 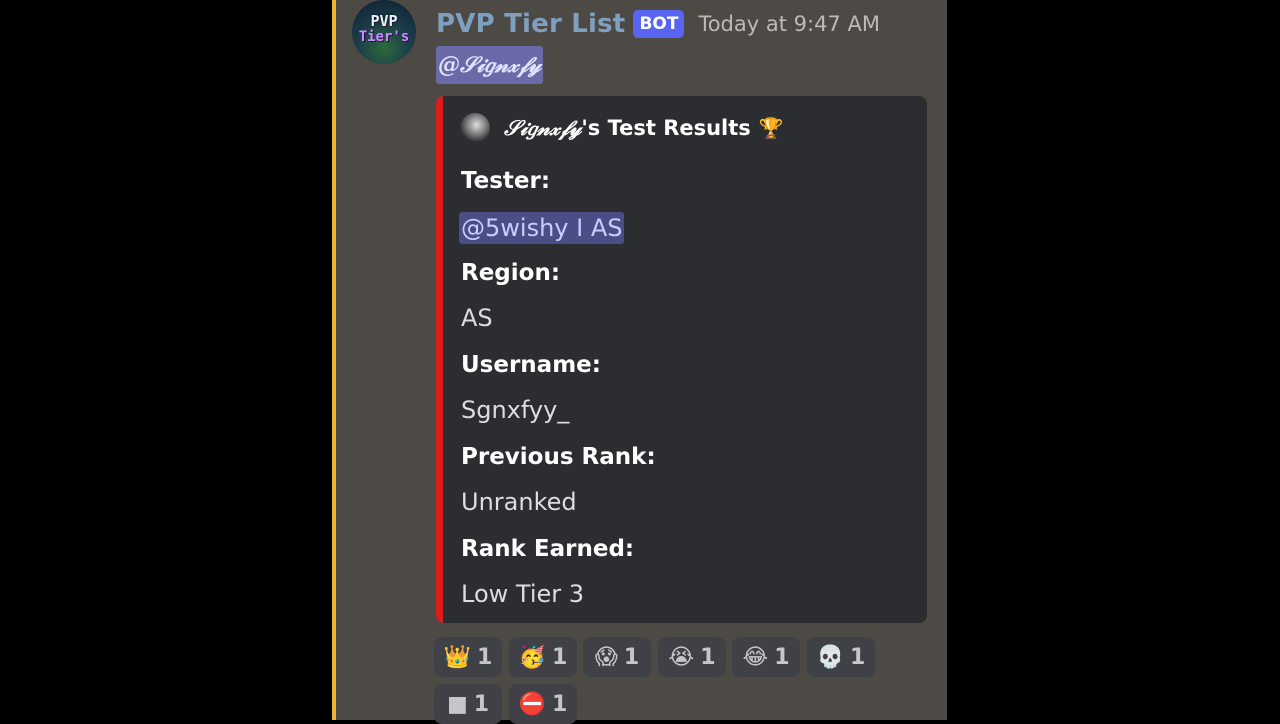 I want to click on reaction-party-face: 🥳 1, so click(x=543, y=657).